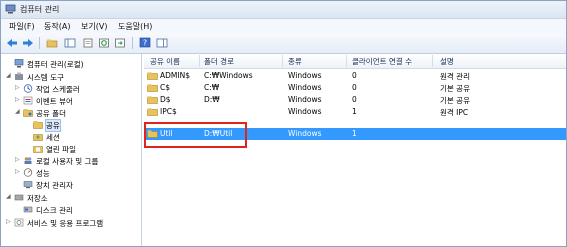  I want to click on users-icon, so click(28, 160).